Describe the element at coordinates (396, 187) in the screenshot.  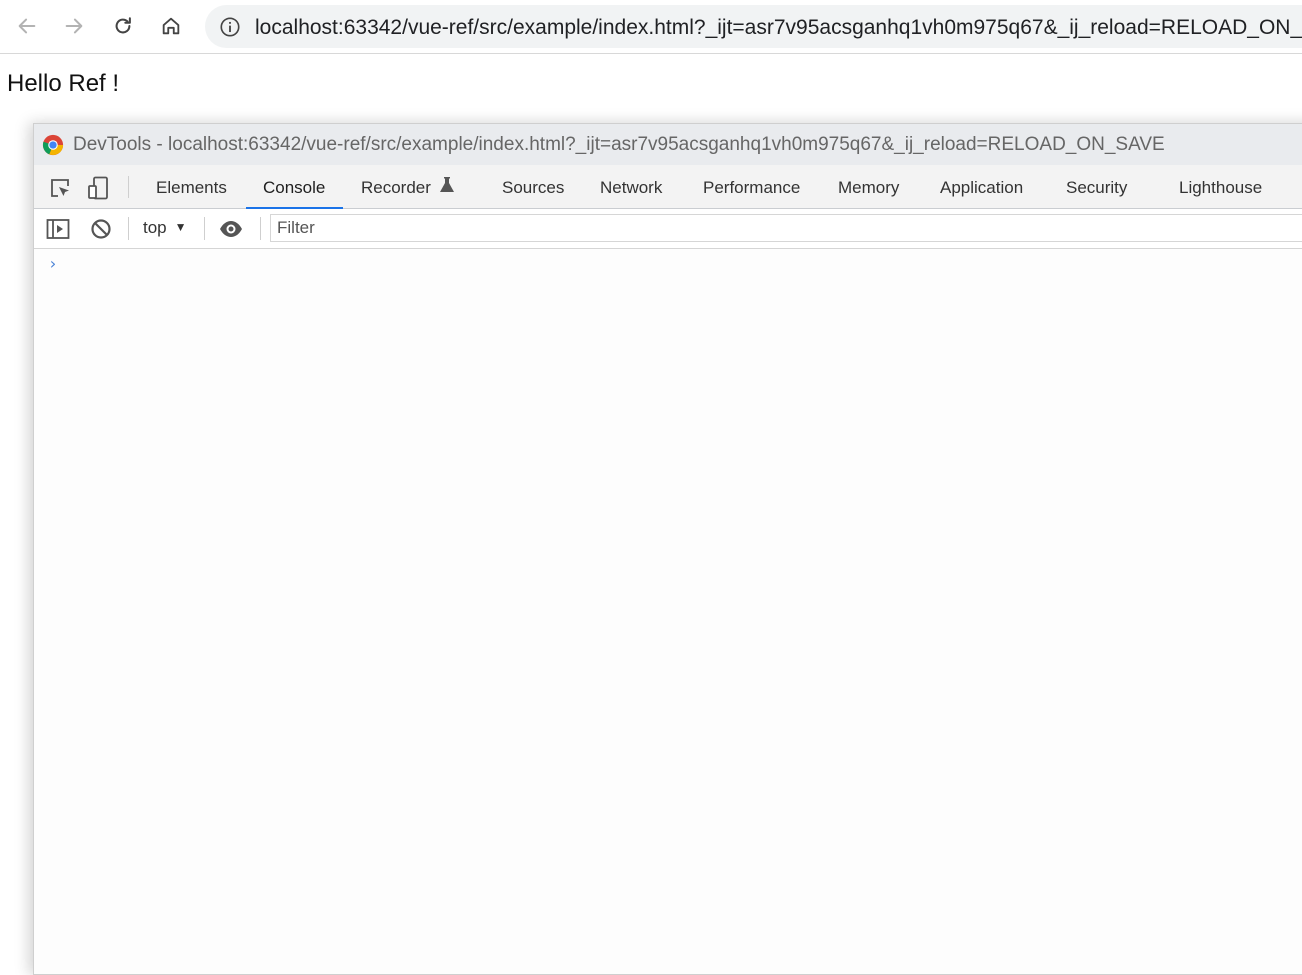
I see `tab-recorder-label: Recorder` at that location.